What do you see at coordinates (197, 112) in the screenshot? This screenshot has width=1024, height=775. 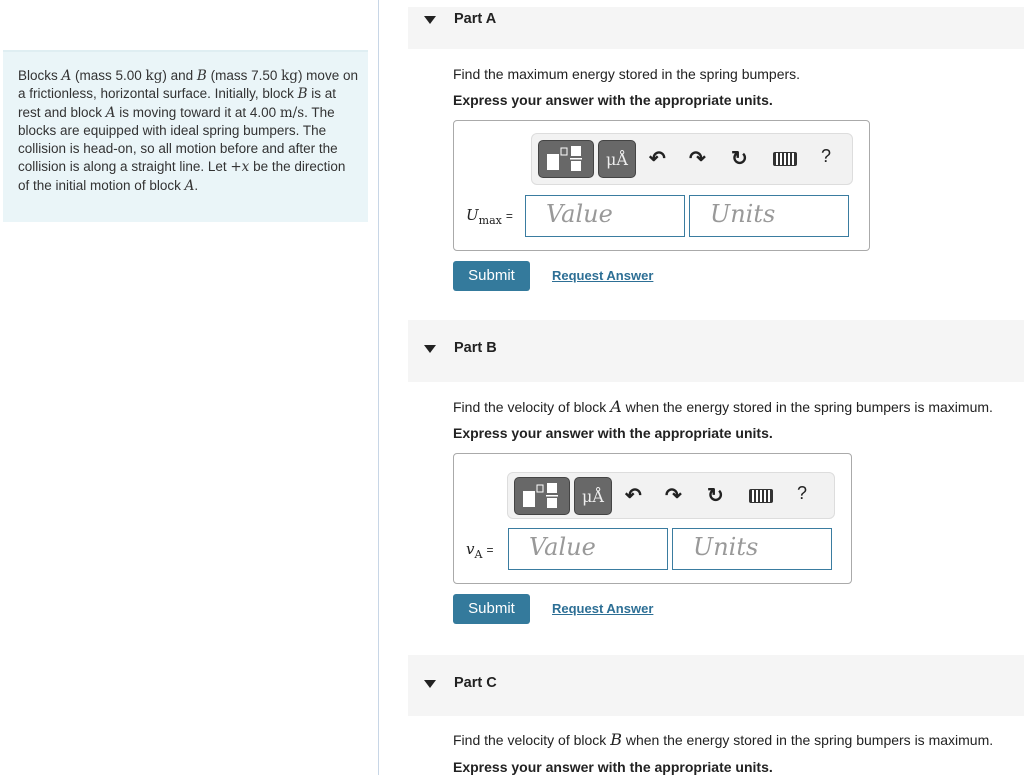 I see `text: is moving toward it at 4.00` at bounding box center [197, 112].